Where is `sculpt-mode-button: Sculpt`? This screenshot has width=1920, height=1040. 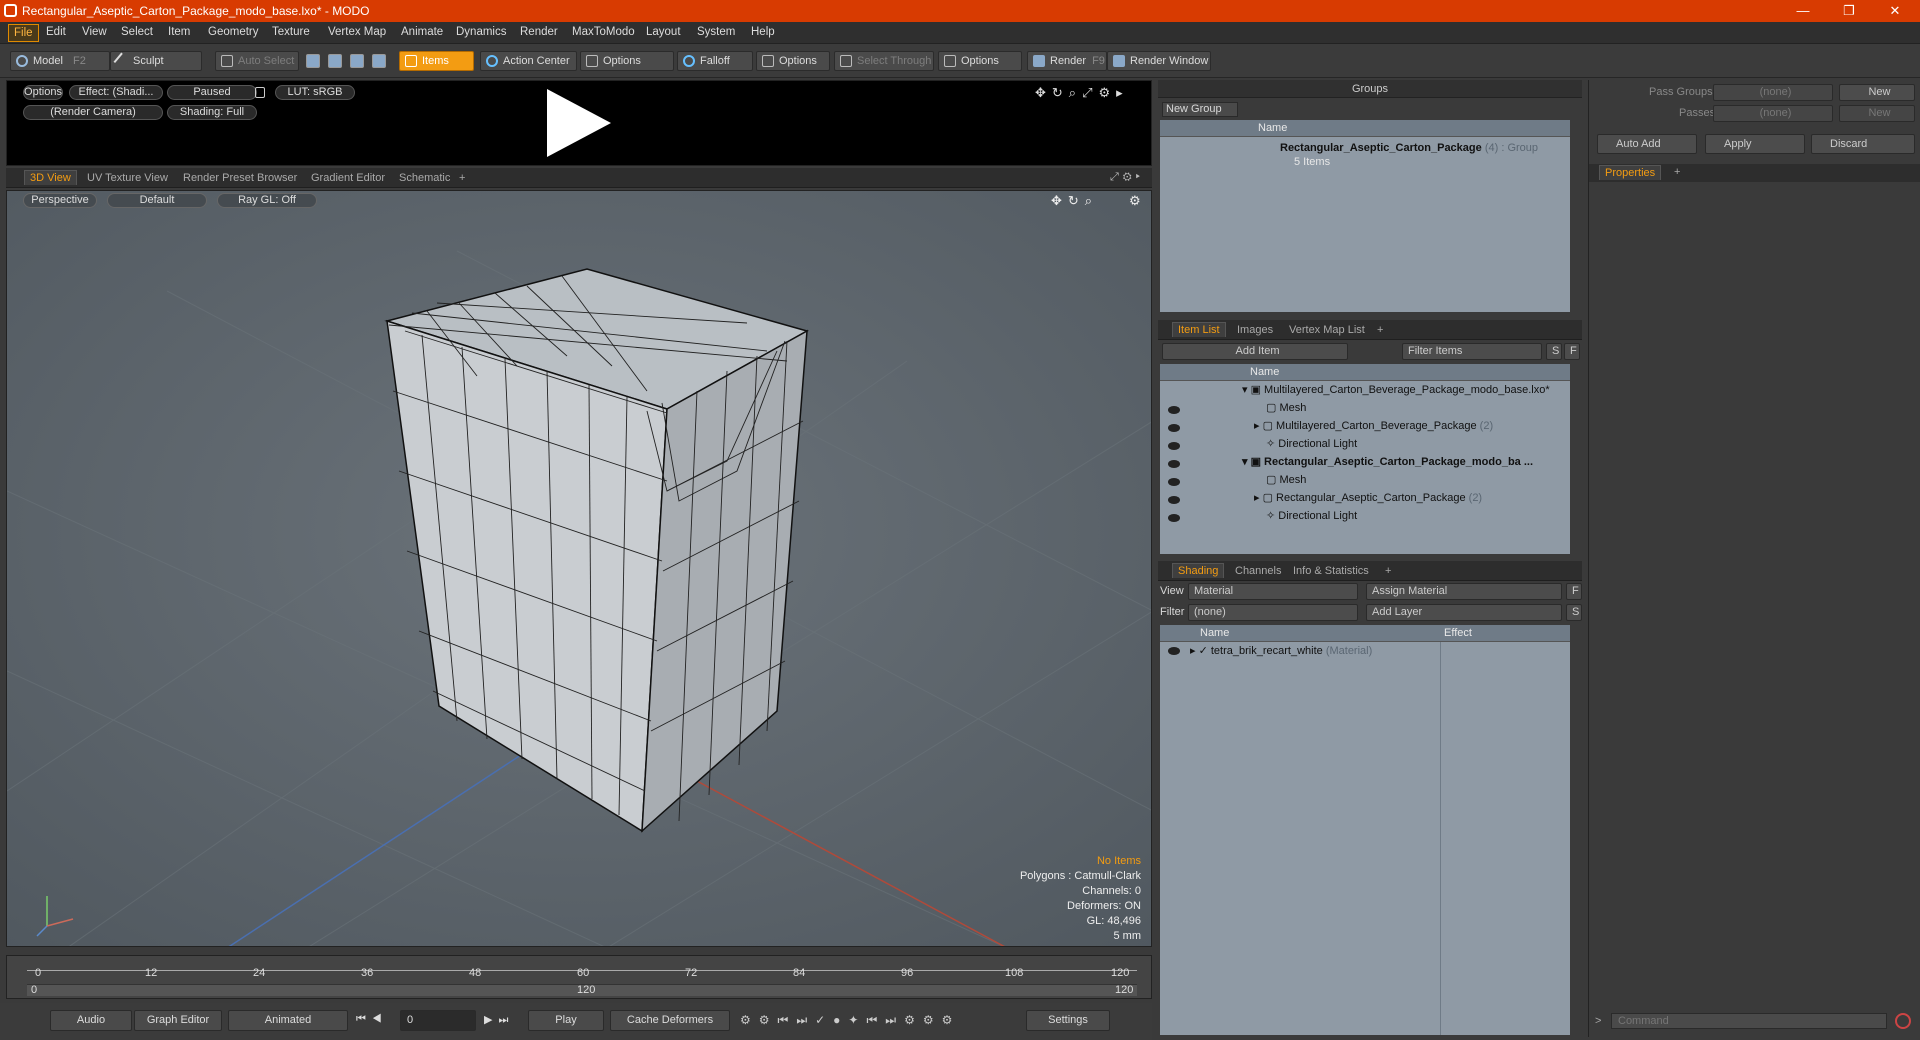
sculpt-mode-button: Sculpt is located at coordinates (156, 61).